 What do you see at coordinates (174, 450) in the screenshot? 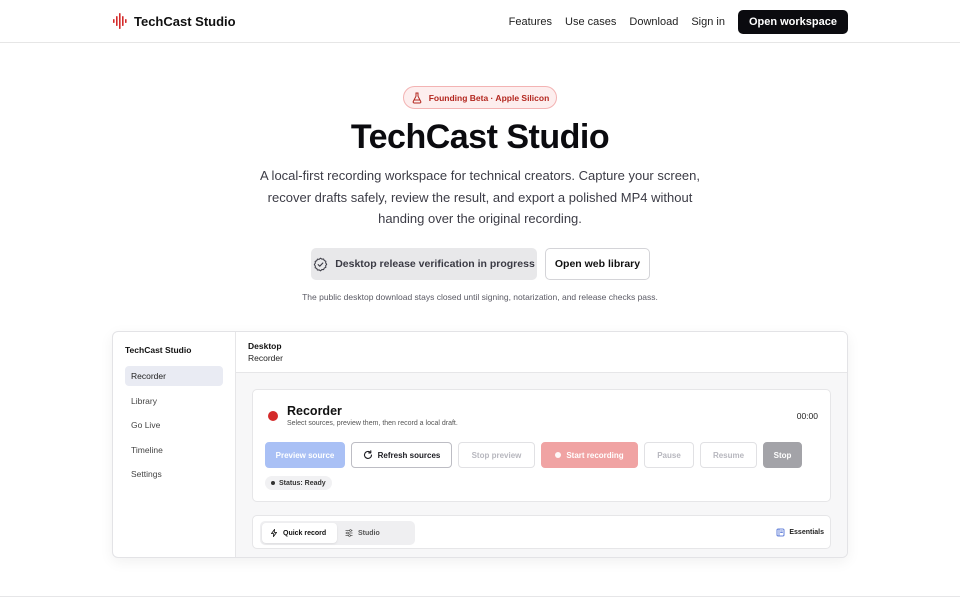
I see `sidebar-item-timeline: Timeline` at bounding box center [174, 450].